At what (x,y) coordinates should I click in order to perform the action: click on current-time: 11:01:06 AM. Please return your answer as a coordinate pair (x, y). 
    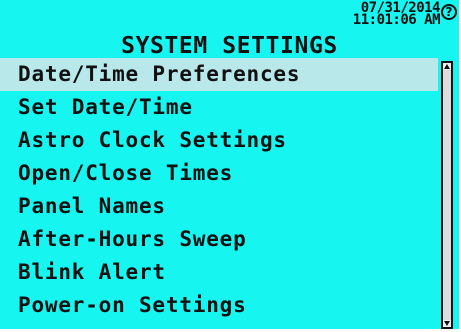
    Looking at the image, I should click on (396, 20).